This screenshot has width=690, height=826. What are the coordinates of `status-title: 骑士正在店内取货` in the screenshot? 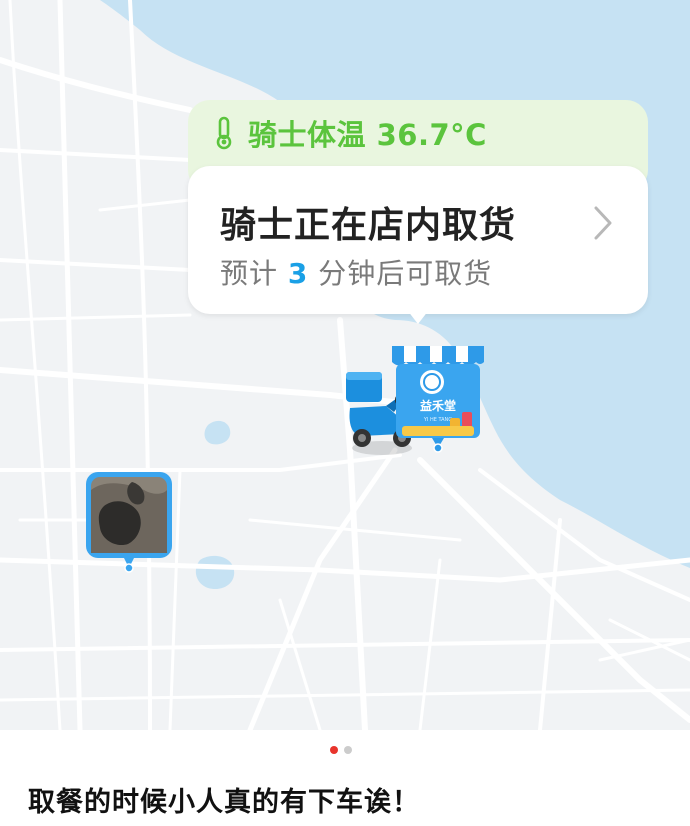 It's located at (368, 225).